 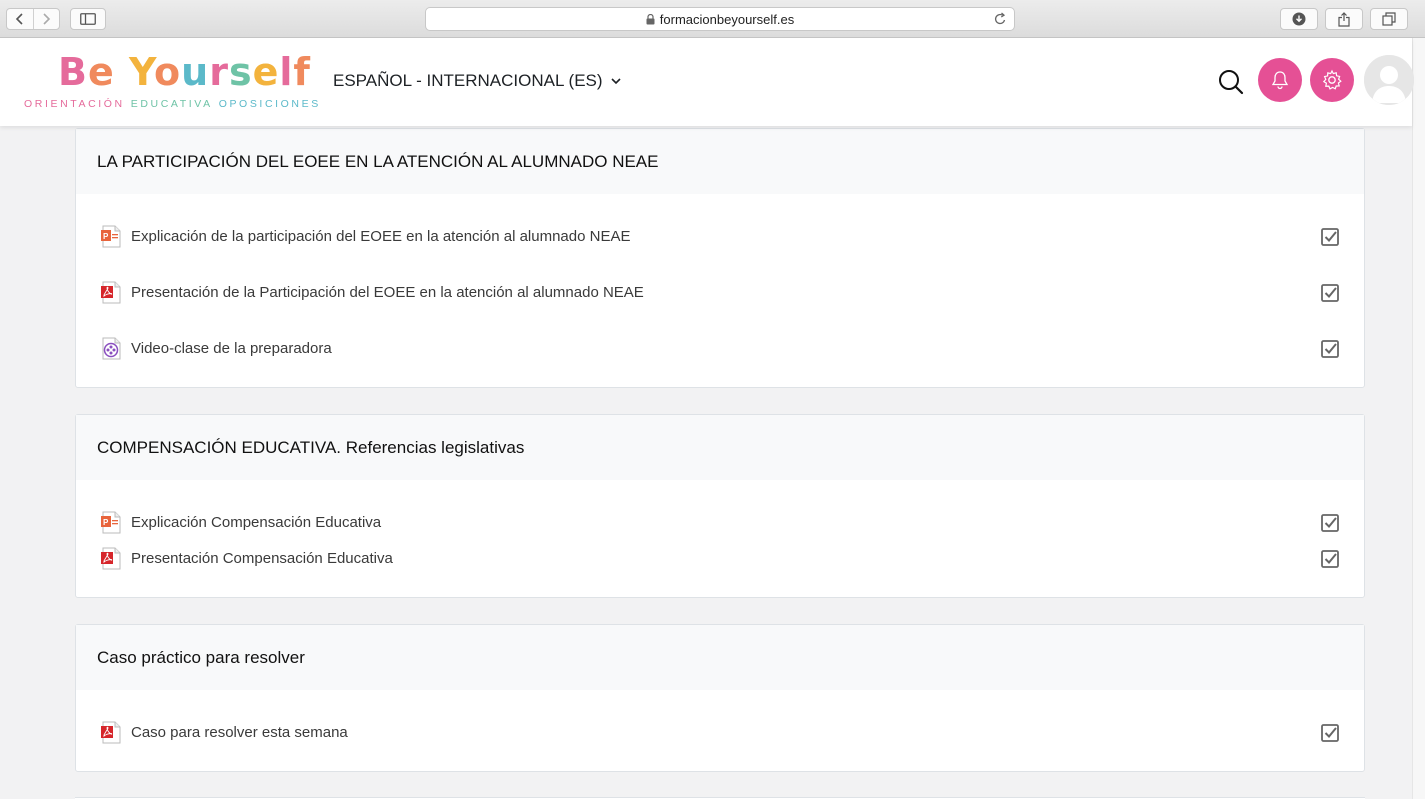 I want to click on logo-letter: r, so click(x=219, y=72).